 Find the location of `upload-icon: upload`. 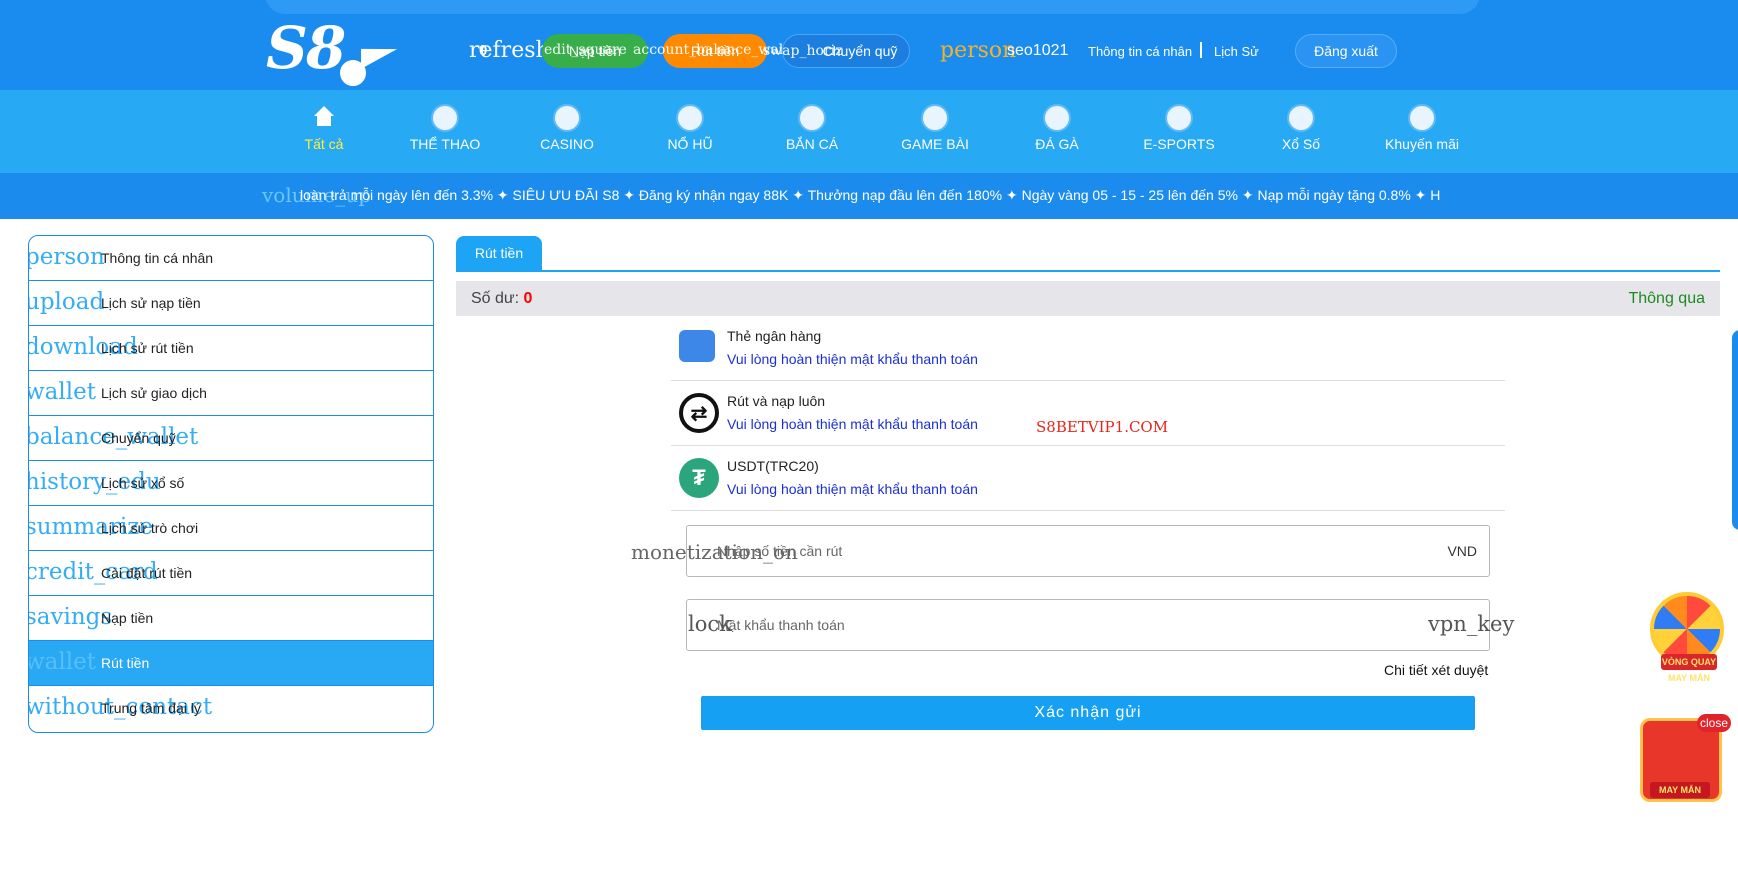

upload-icon: upload is located at coordinates (66, 302).